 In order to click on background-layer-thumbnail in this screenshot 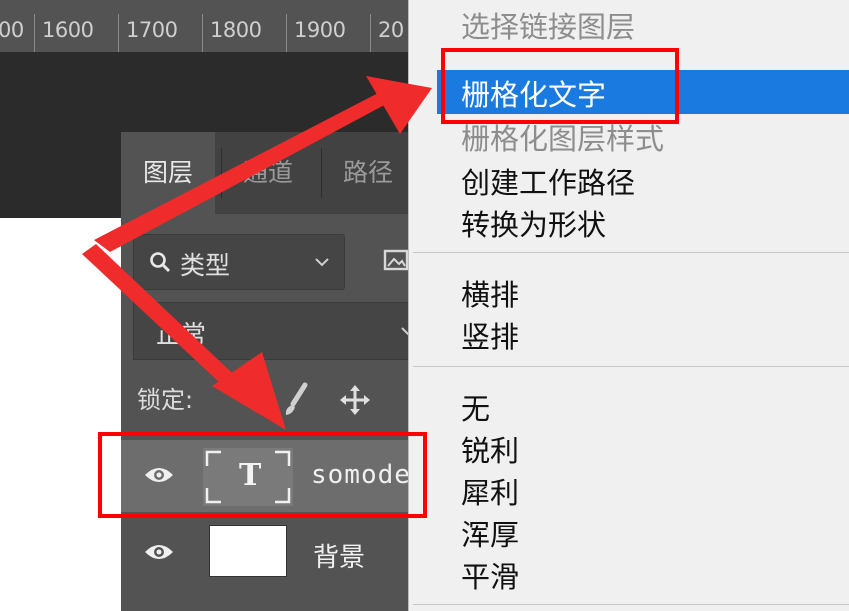, I will do `click(248, 551)`.